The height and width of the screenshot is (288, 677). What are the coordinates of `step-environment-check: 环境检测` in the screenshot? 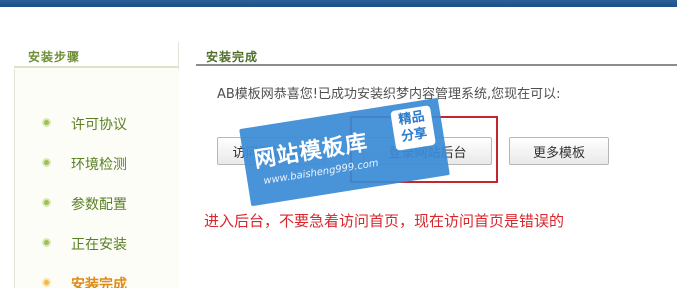 It's located at (97, 163).